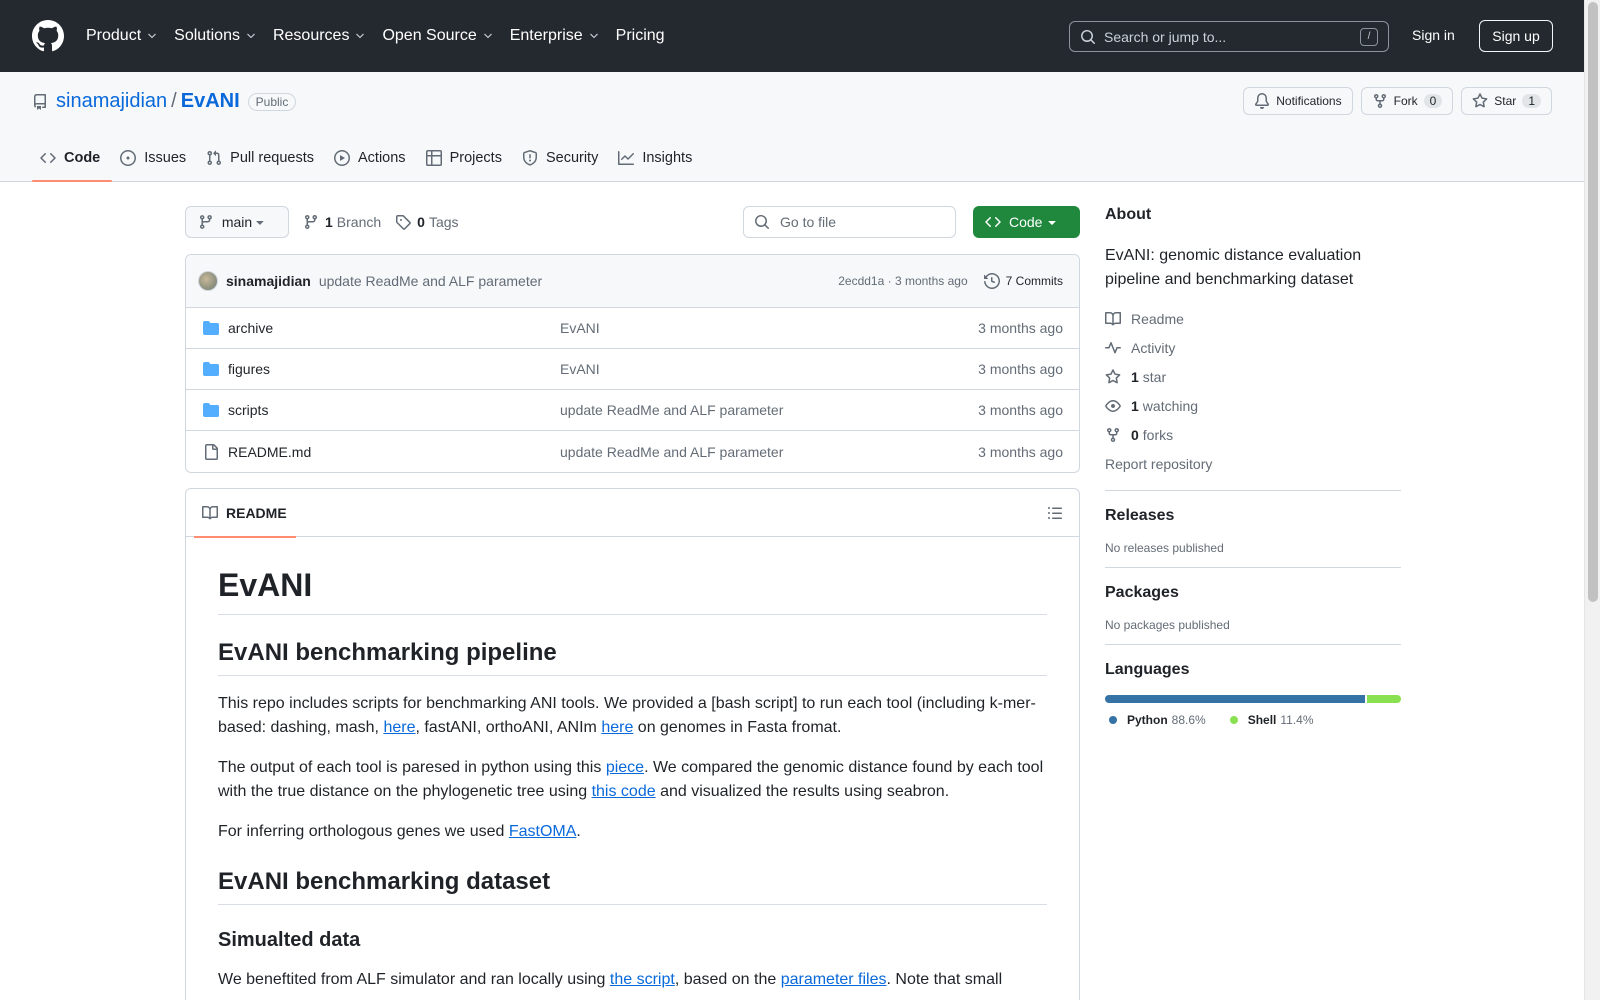 The width and height of the screenshot is (1600, 1000). What do you see at coordinates (1407, 101) in the screenshot?
I see `fork-button: Fork 0` at bounding box center [1407, 101].